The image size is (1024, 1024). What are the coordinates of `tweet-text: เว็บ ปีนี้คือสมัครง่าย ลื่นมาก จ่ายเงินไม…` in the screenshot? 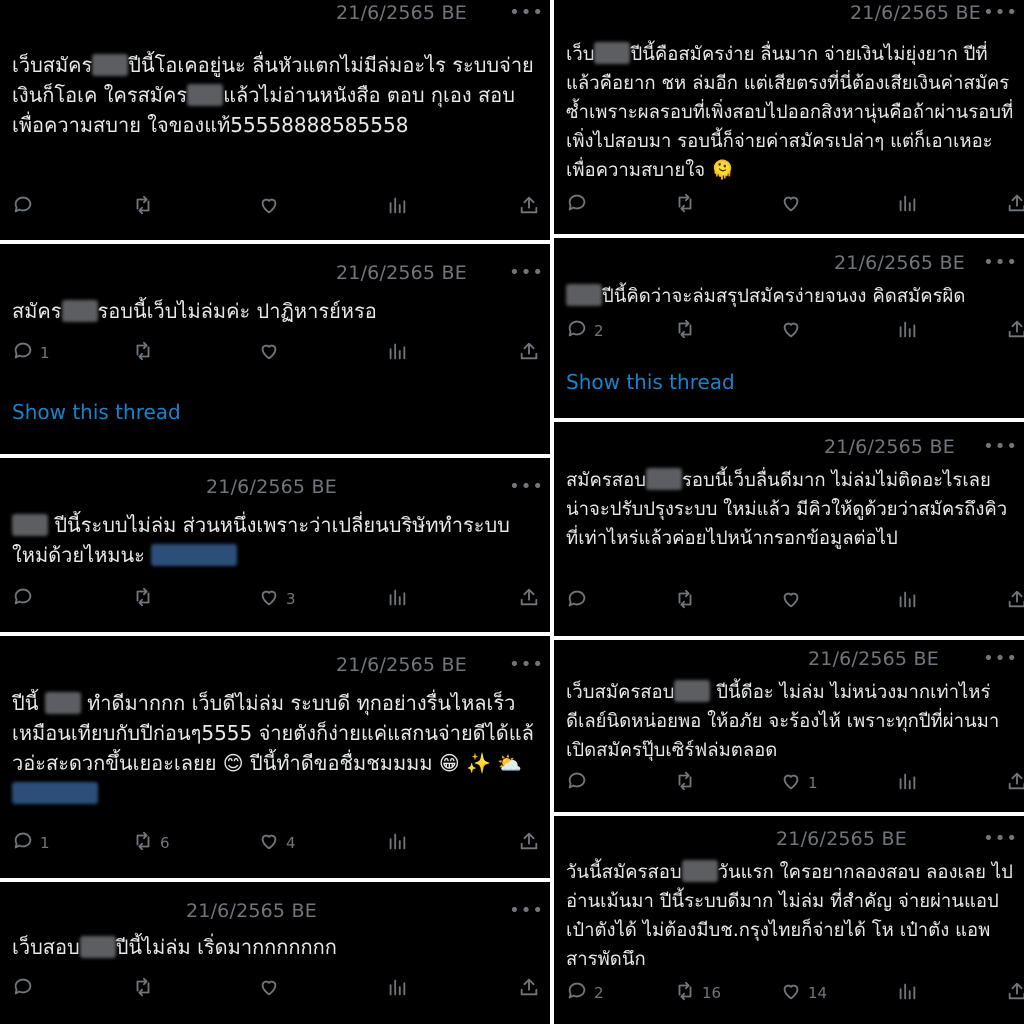 It's located at (791, 112).